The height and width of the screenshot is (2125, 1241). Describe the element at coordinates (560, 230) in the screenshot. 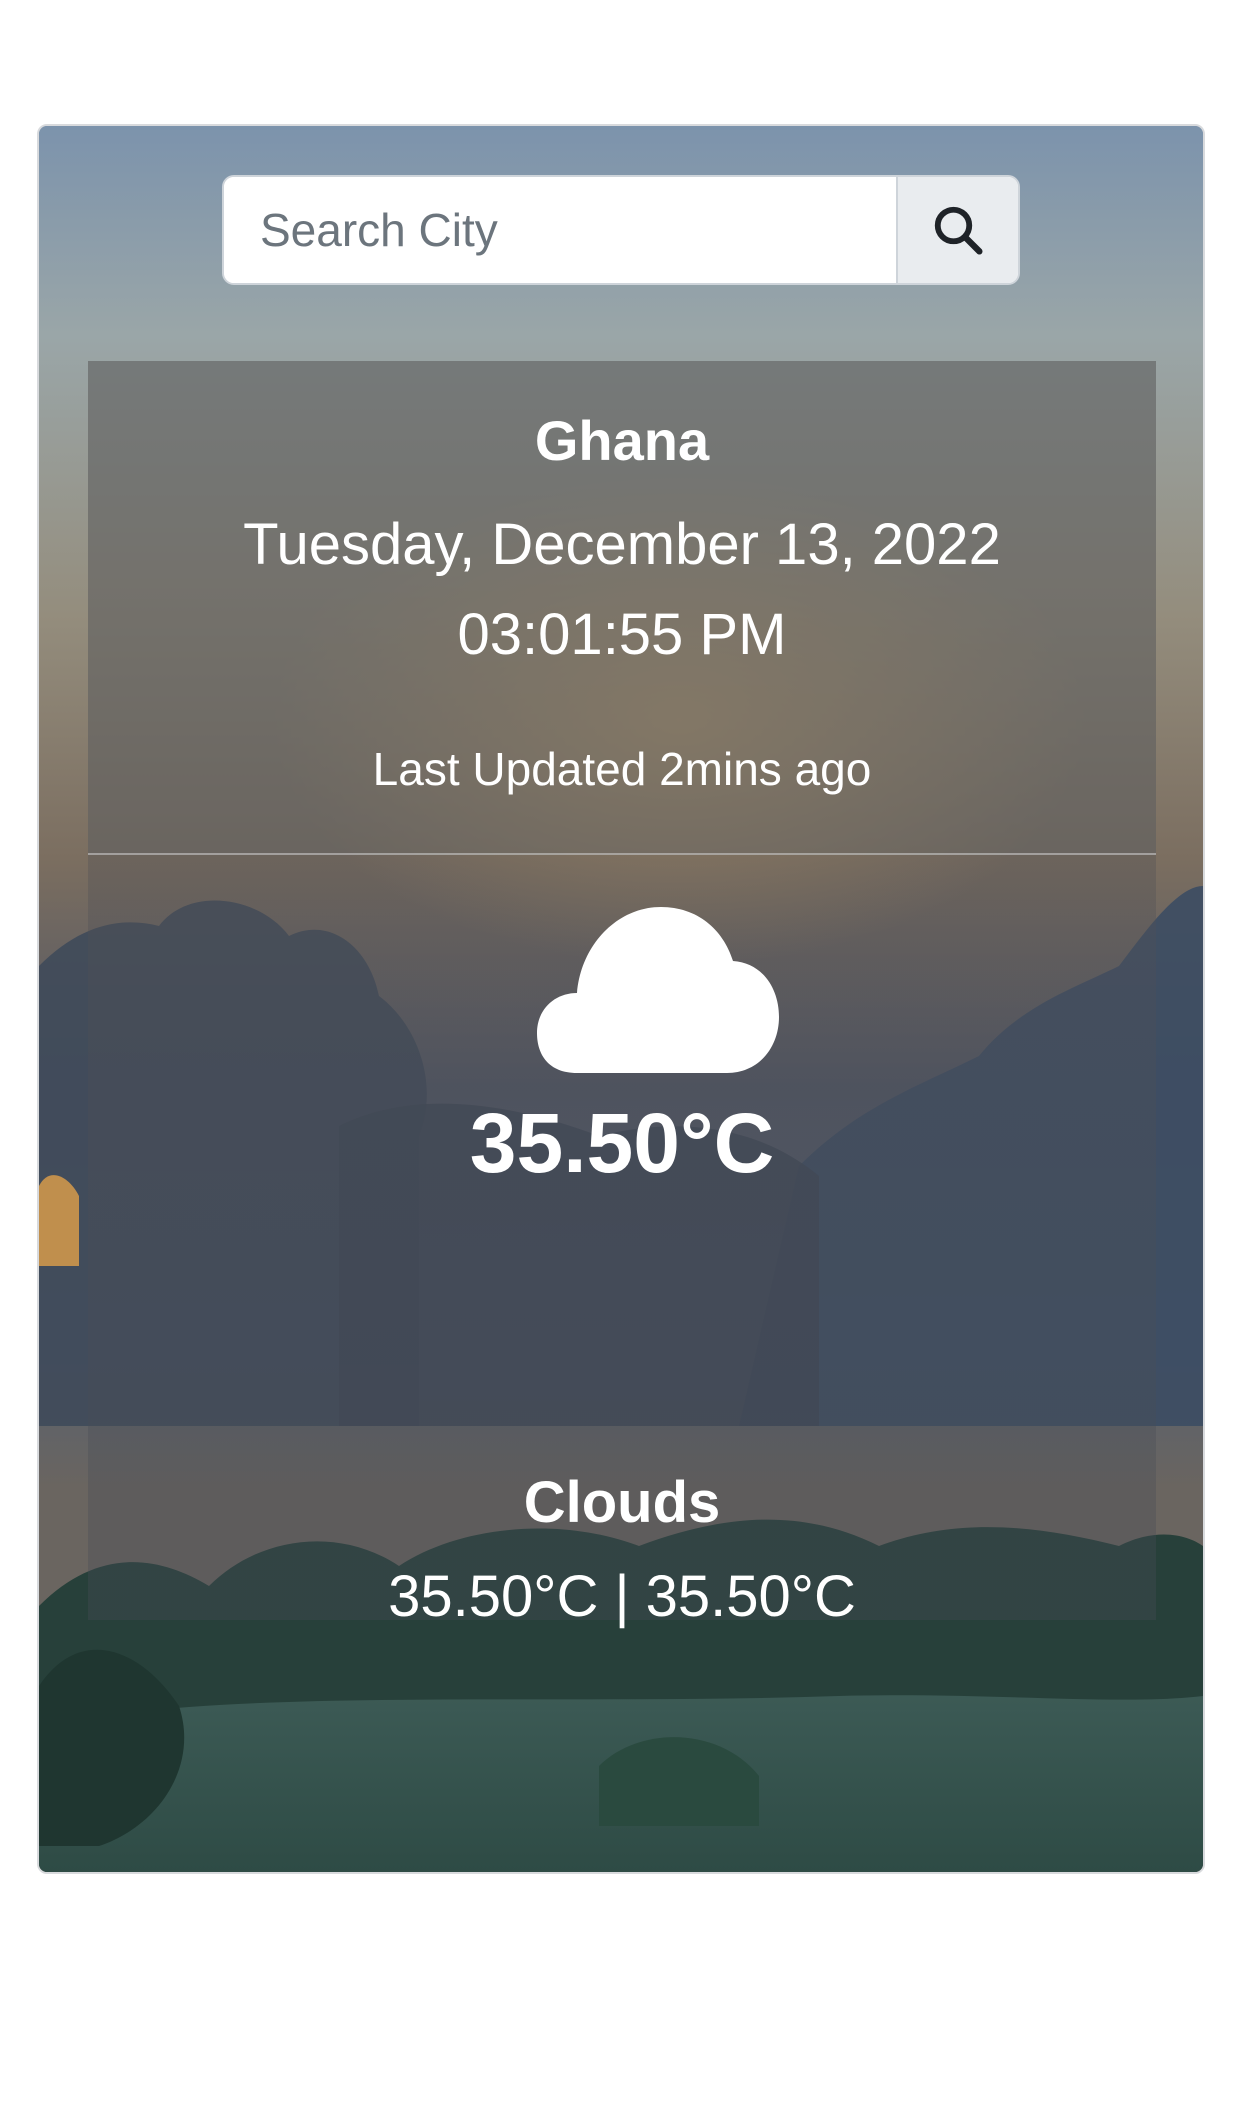

I see `search-input` at that location.